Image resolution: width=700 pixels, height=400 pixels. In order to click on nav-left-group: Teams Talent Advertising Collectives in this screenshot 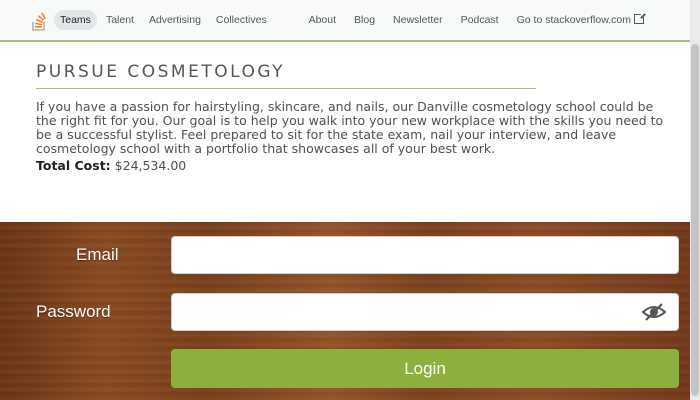, I will do `click(165, 20)`.